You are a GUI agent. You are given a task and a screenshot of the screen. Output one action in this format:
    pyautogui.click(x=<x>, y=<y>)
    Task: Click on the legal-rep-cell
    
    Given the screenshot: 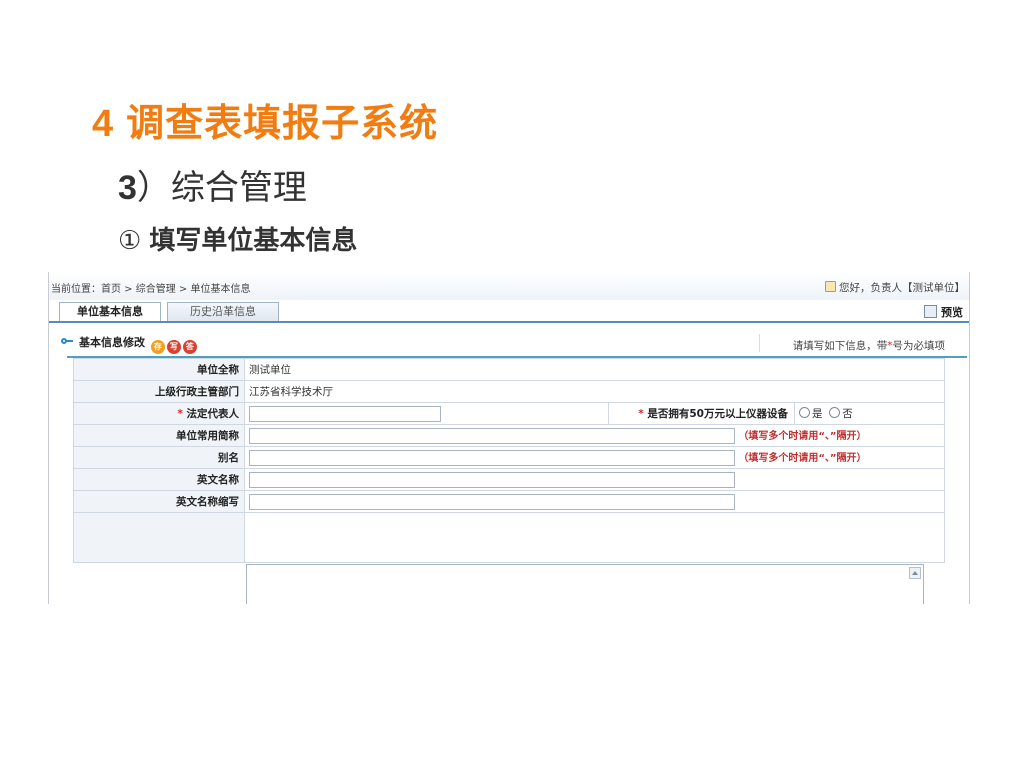 What is the action you would take?
    pyautogui.click(x=426, y=413)
    